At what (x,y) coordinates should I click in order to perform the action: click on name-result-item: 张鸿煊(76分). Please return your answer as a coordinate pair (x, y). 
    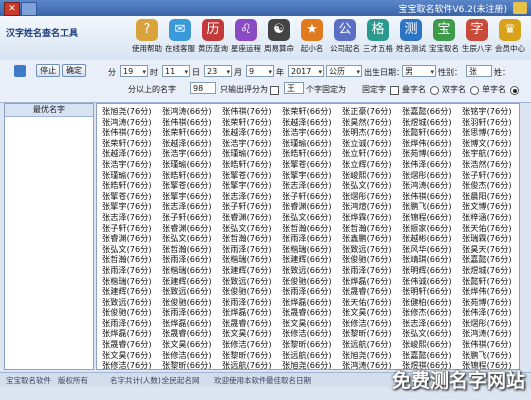
    Looking at the image, I should click on (368, 206).